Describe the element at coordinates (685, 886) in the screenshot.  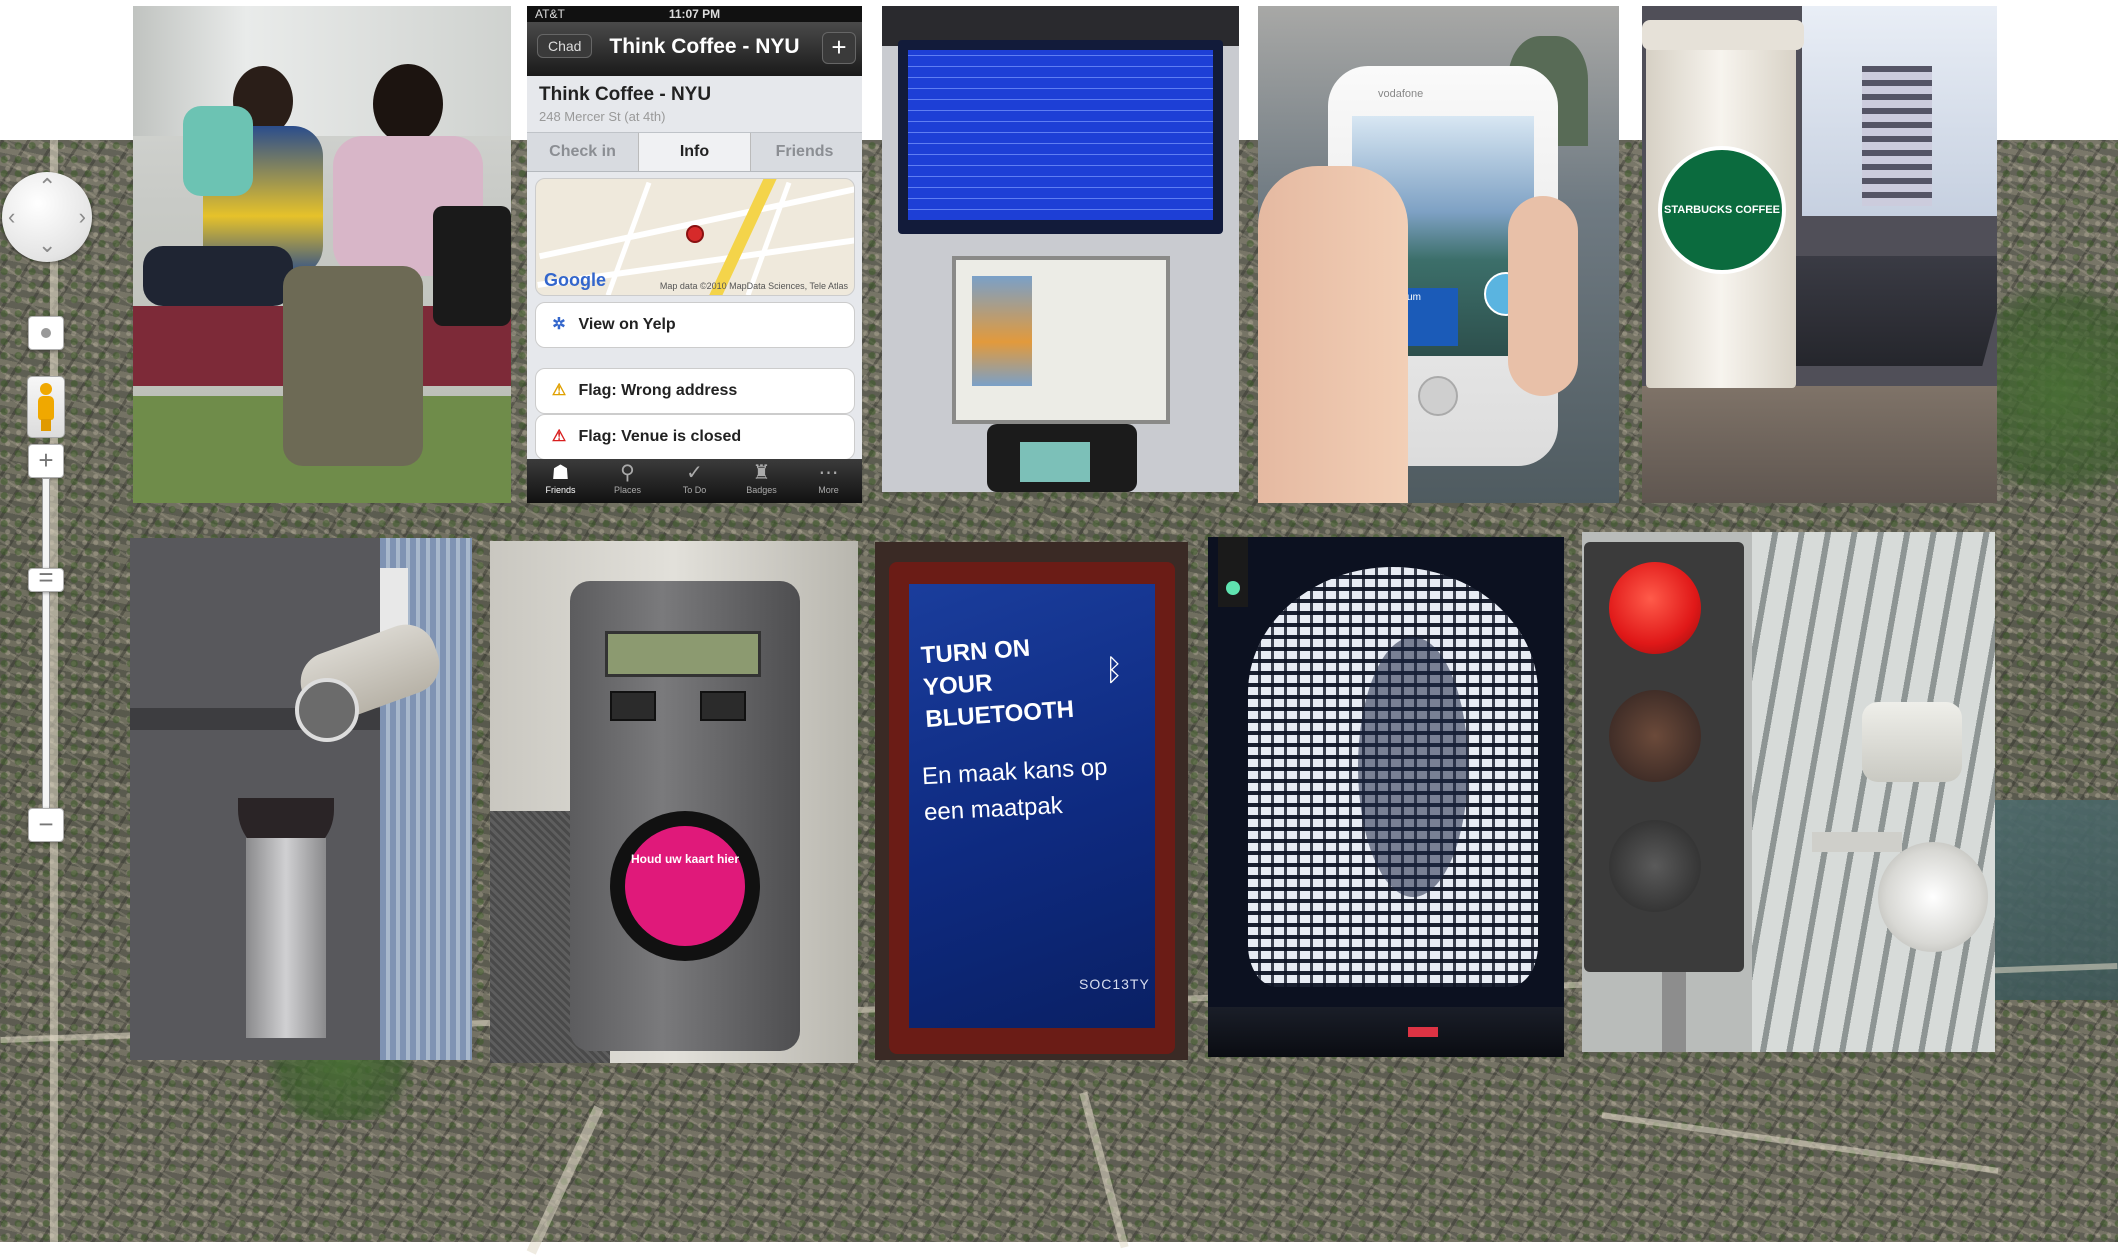
I see `tap-card-sticker: Houd uw kaart hier` at that location.